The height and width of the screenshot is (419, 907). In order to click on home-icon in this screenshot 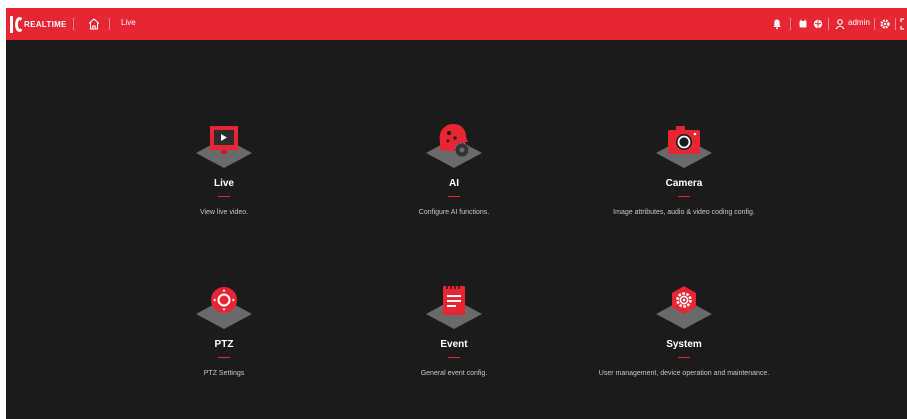, I will do `click(94, 24)`.